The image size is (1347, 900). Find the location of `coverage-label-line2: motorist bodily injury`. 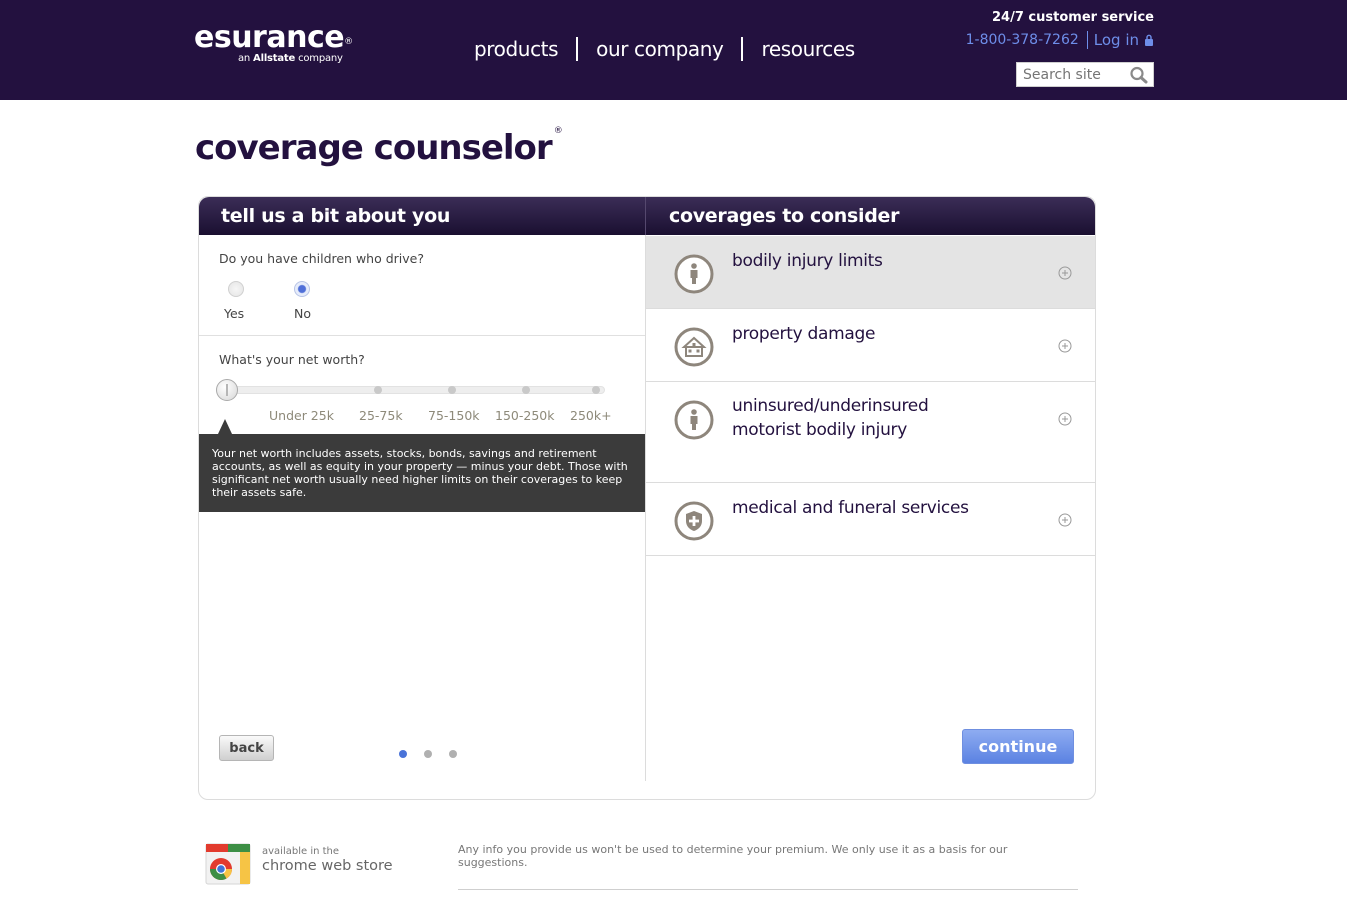

coverage-label-line2: motorist bodily injury is located at coordinates (820, 430).